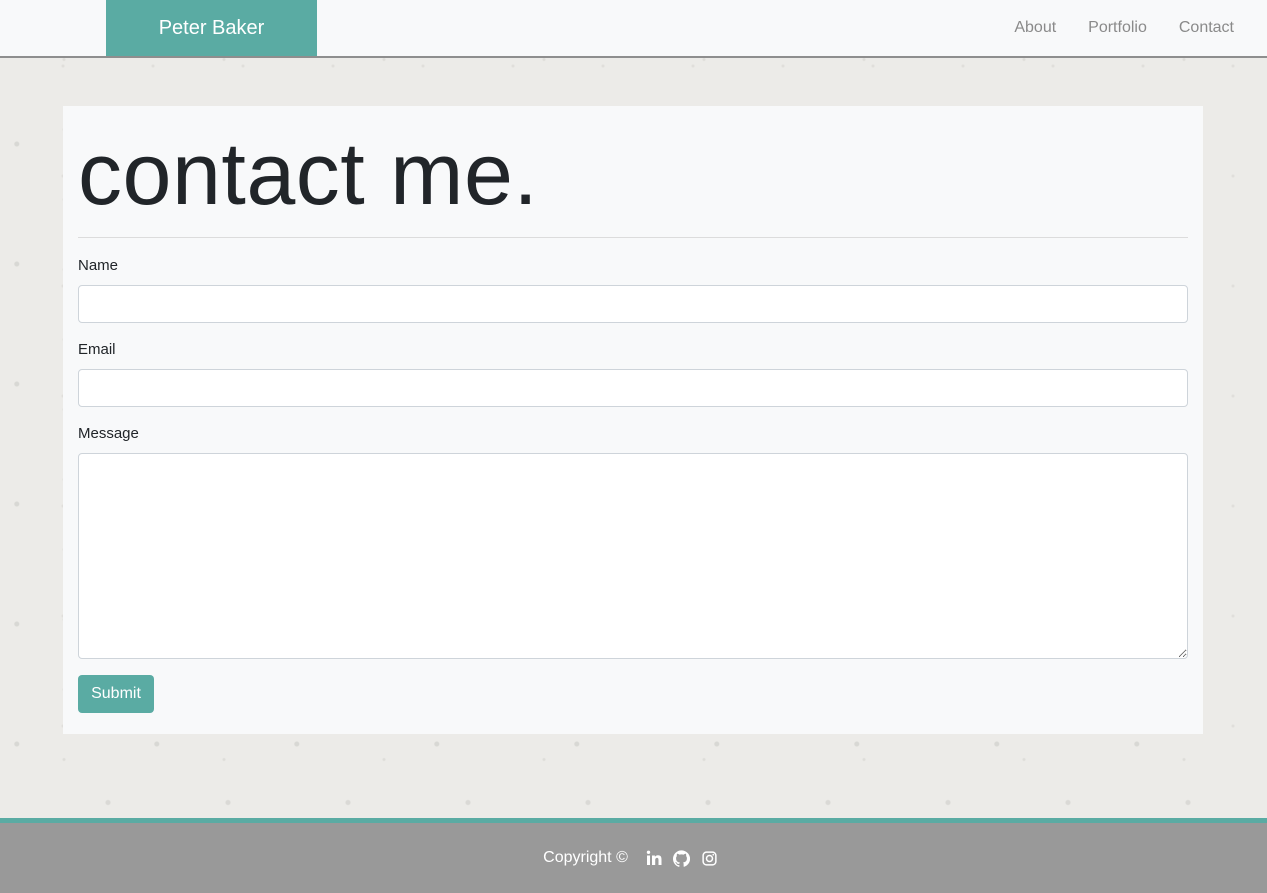 Image resolution: width=1267 pixels, height=893 pixels. Describe the element at coordinates (98, 265) in the screenshot. I see `name-label: Name` at that location.